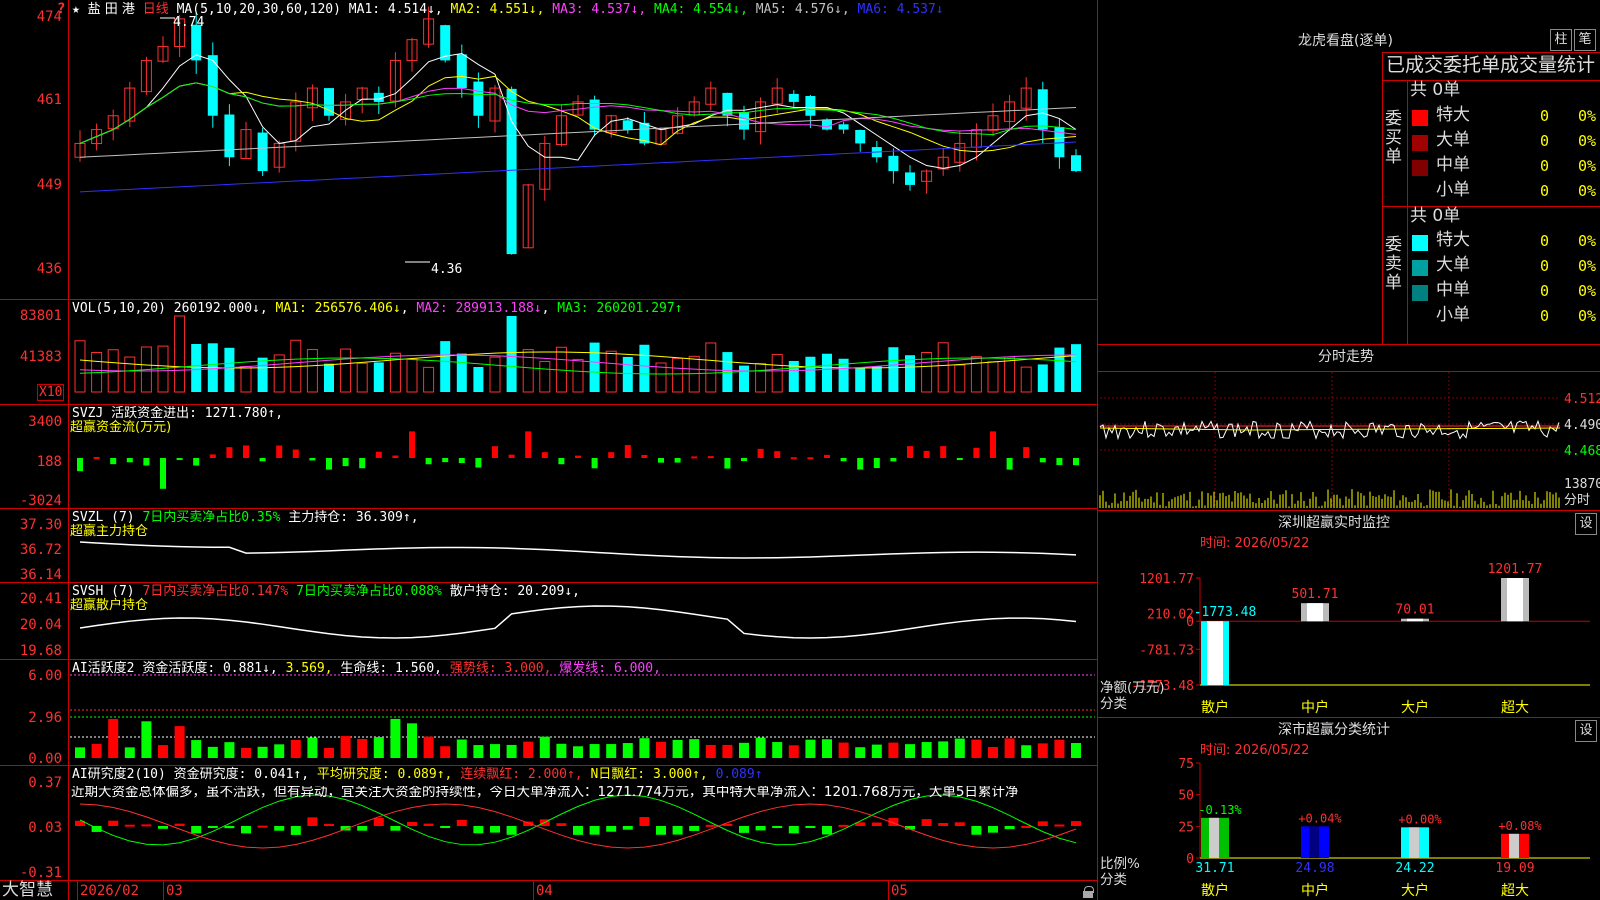 Image resolution: width=1600 pixels, height=900 pixels. What do you see at coordinates (1415, 890) in the screenshot?
I see `category-label: 大户` at bounding box center [1415, 890].